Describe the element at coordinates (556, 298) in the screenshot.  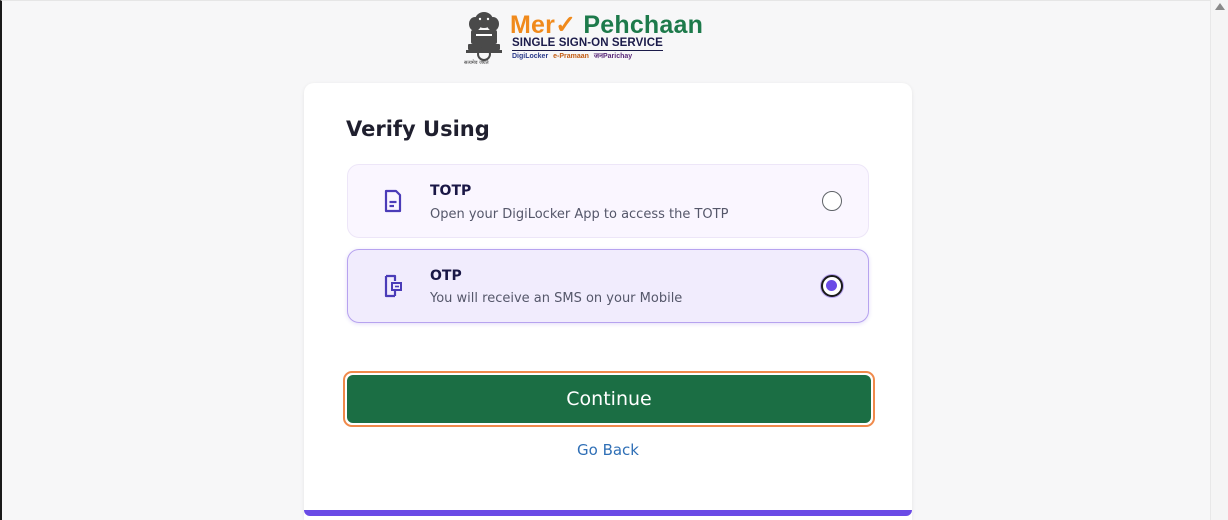
I see `option-otp-description: You will receive an SMS on your Mobile` at that location.